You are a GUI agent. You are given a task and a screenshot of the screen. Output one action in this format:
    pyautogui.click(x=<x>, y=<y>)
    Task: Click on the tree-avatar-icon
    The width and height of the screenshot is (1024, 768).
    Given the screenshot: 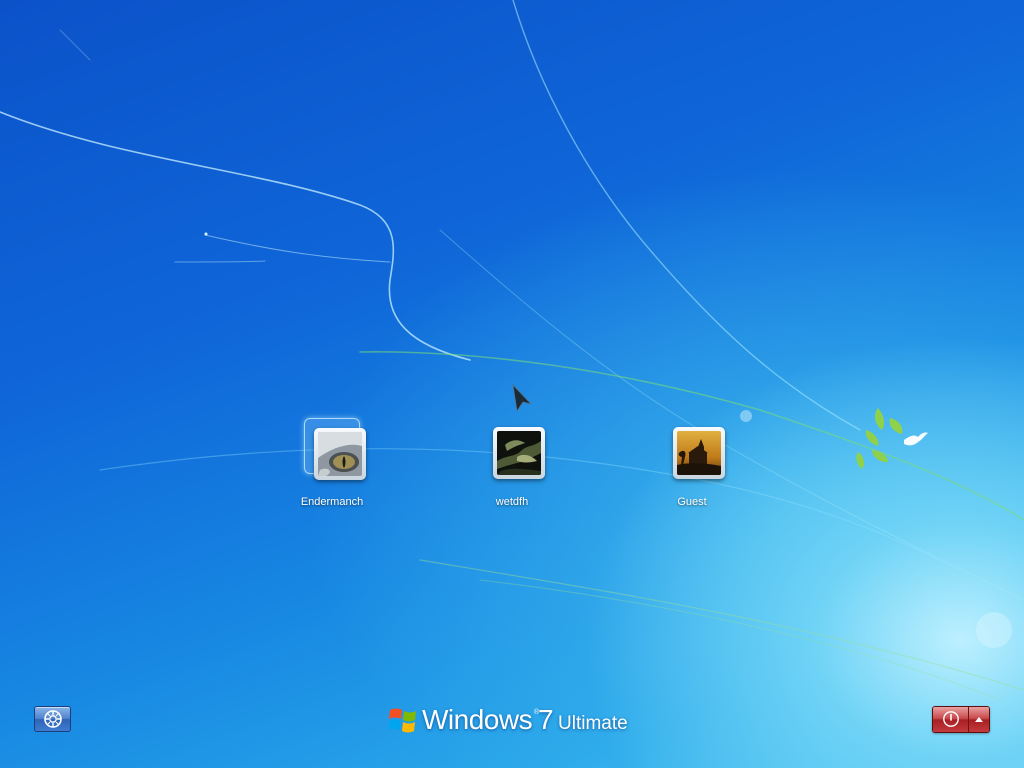 What is the action you would take?
    pyautogui.click(x=519, y=453)
    